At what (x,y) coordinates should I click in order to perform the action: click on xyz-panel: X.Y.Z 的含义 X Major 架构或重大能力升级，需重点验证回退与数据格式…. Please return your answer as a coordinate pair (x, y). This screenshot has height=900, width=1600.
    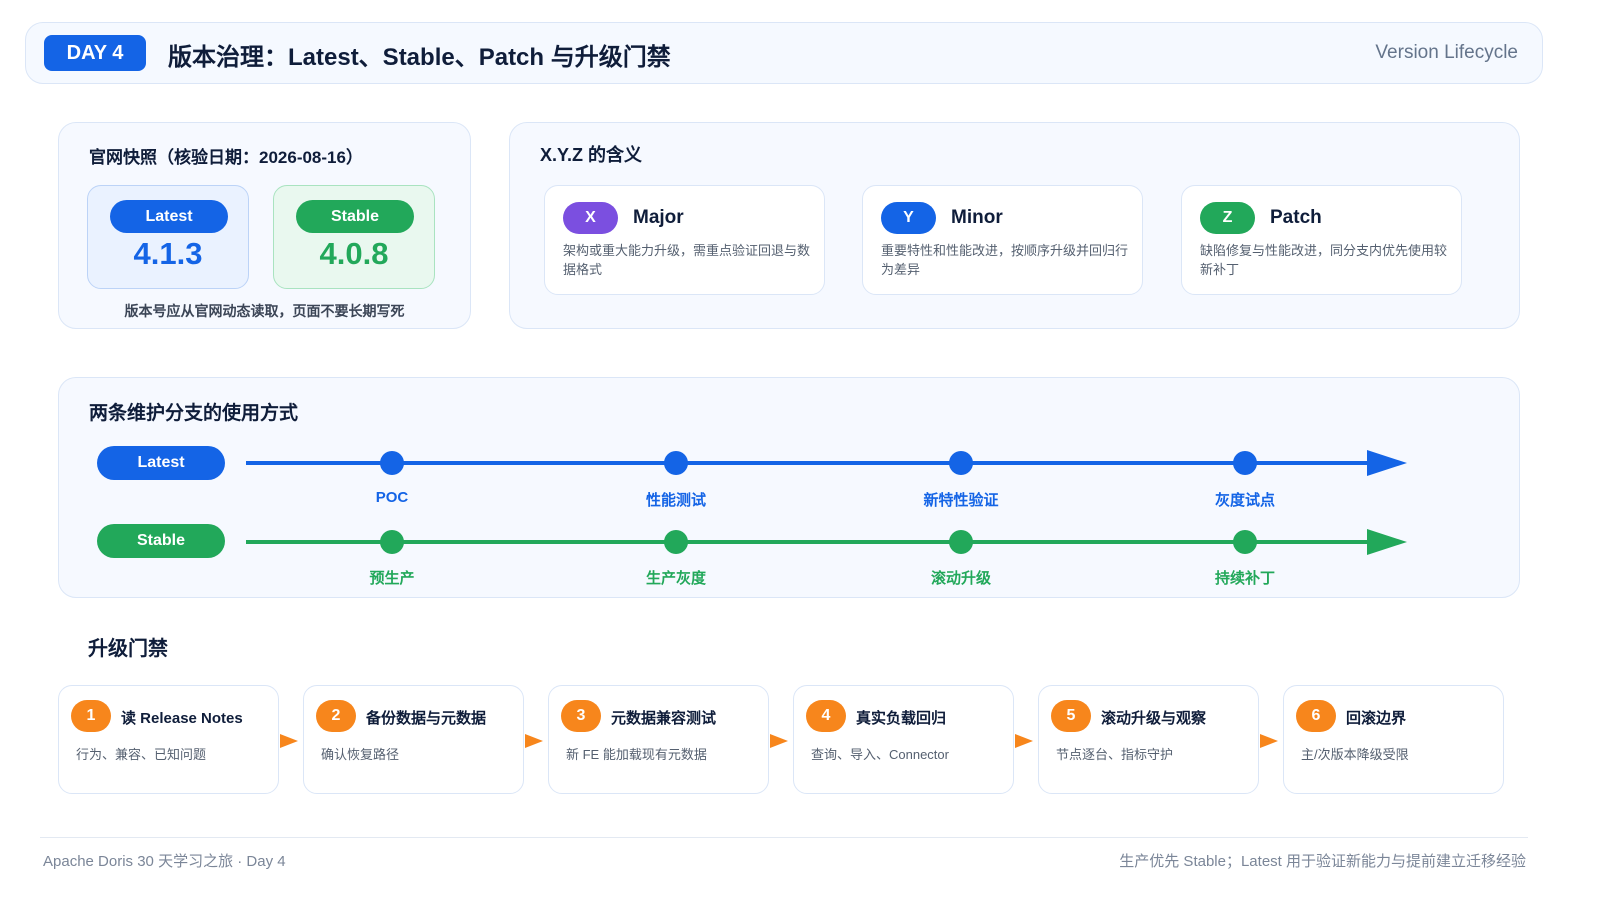
    Looking at the image, I should click on (1014, 225).